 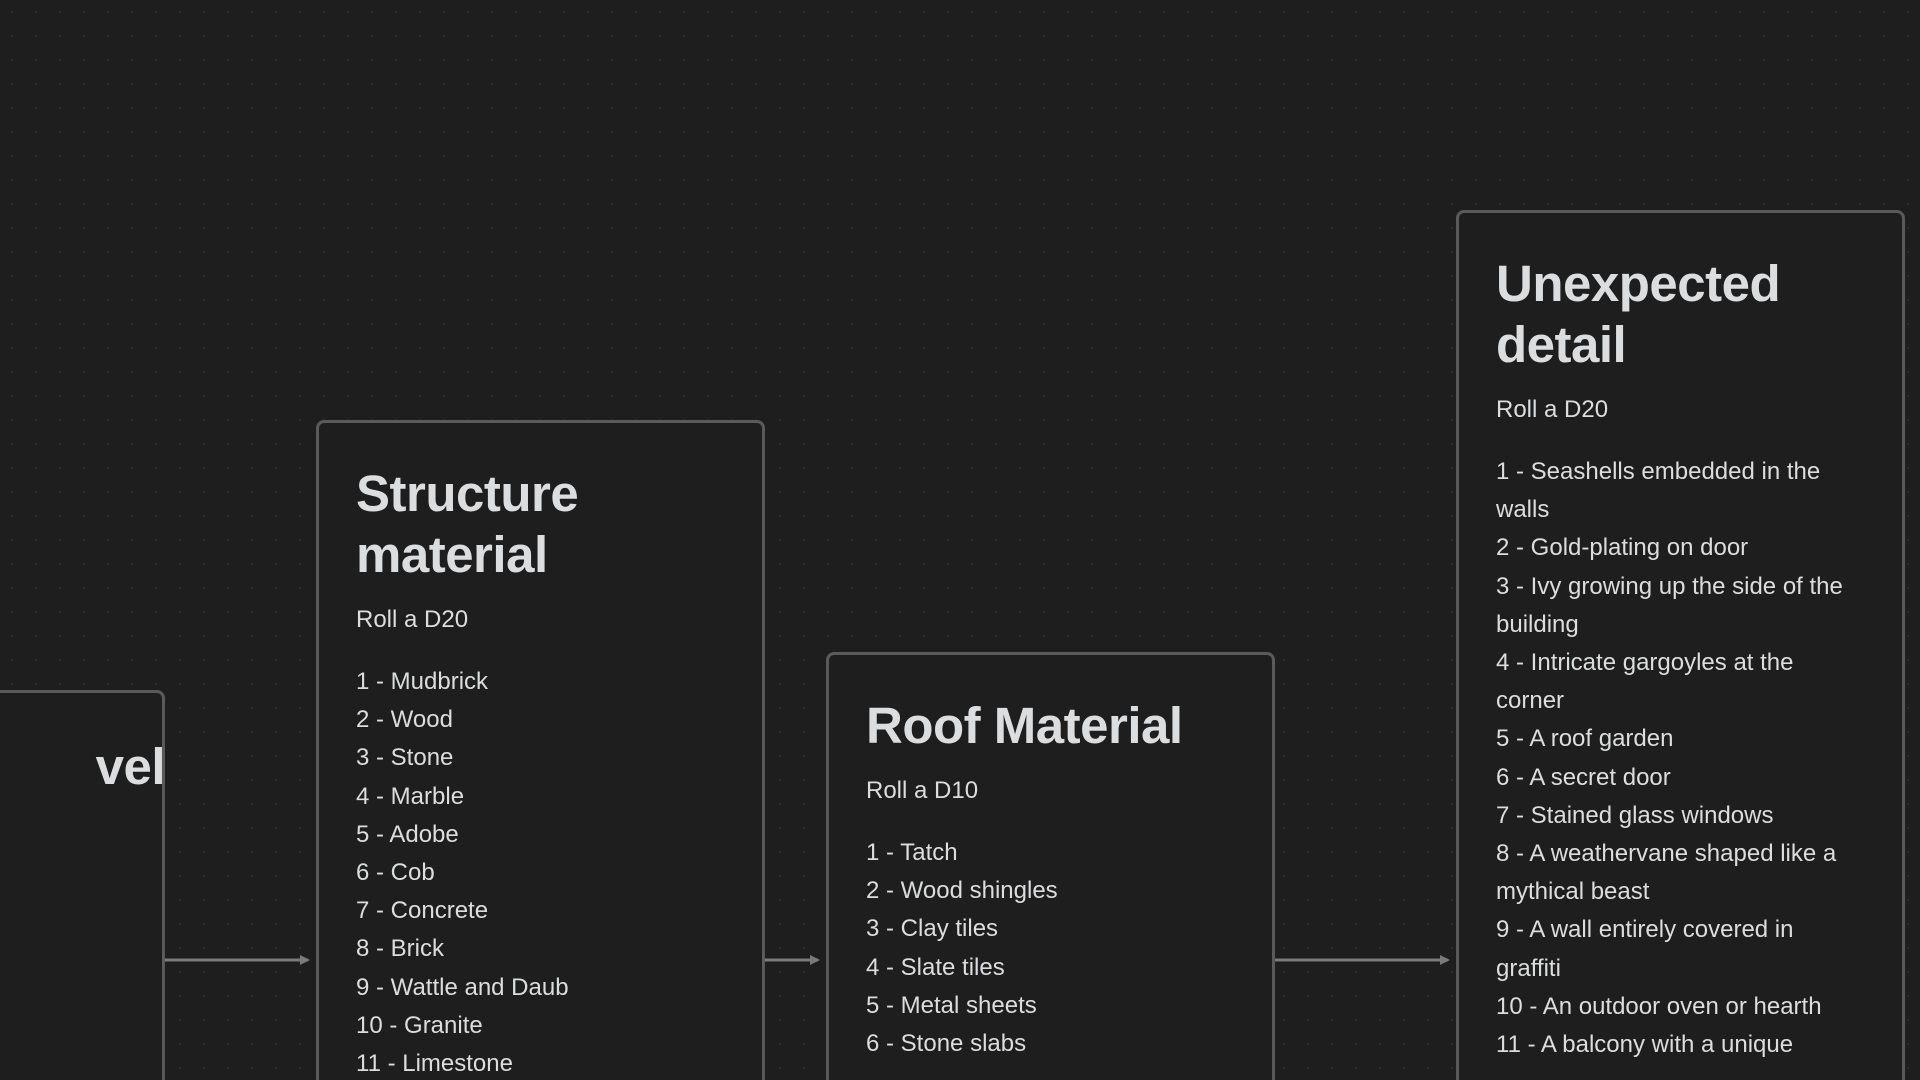 I want to click on list-item: 2 - Wood shingles, so click(x=962, y=891).